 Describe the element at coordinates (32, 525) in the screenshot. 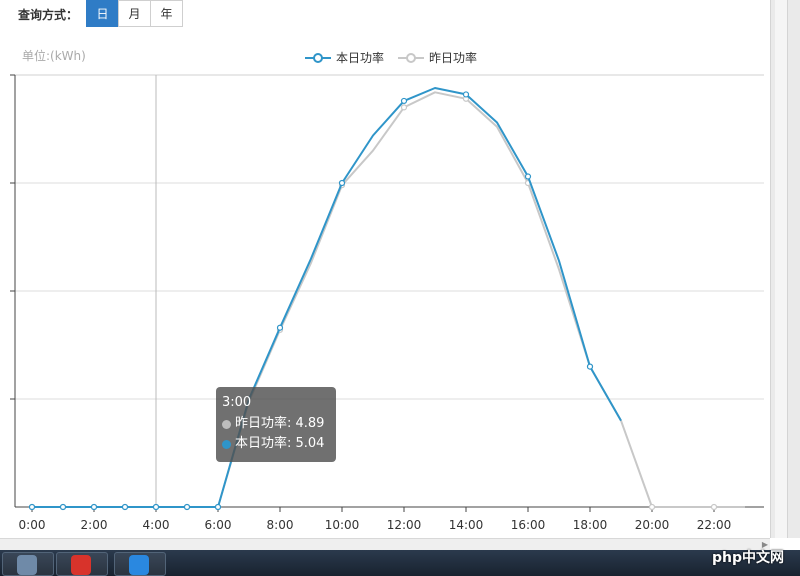

I see `x-tick-label-0: 0:00` at that location.